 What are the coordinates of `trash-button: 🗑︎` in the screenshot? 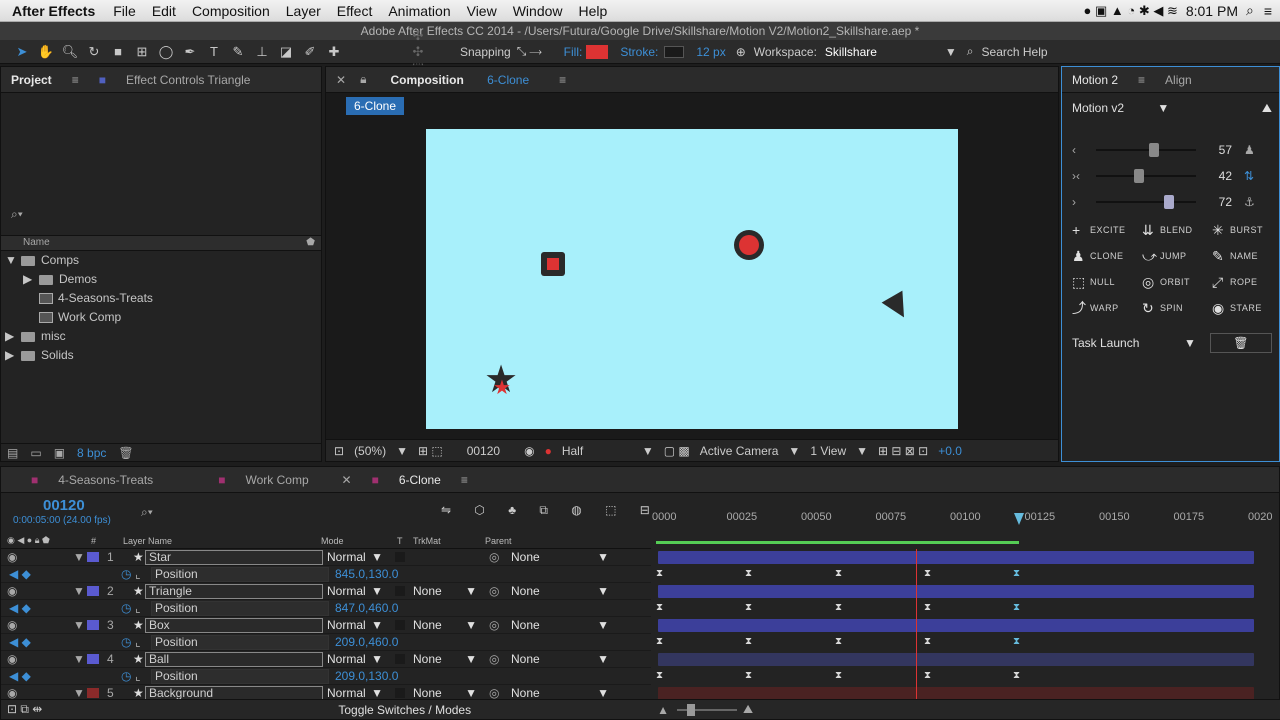 It's located at (1240, 343).